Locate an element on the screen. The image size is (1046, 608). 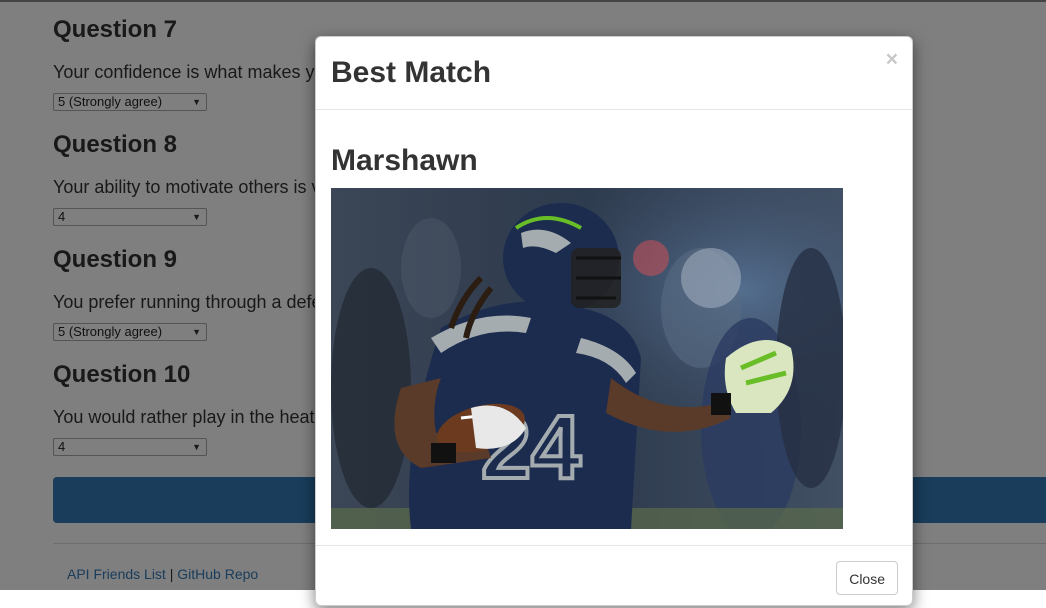
close-icon: × is located at coordinates (892, 59).